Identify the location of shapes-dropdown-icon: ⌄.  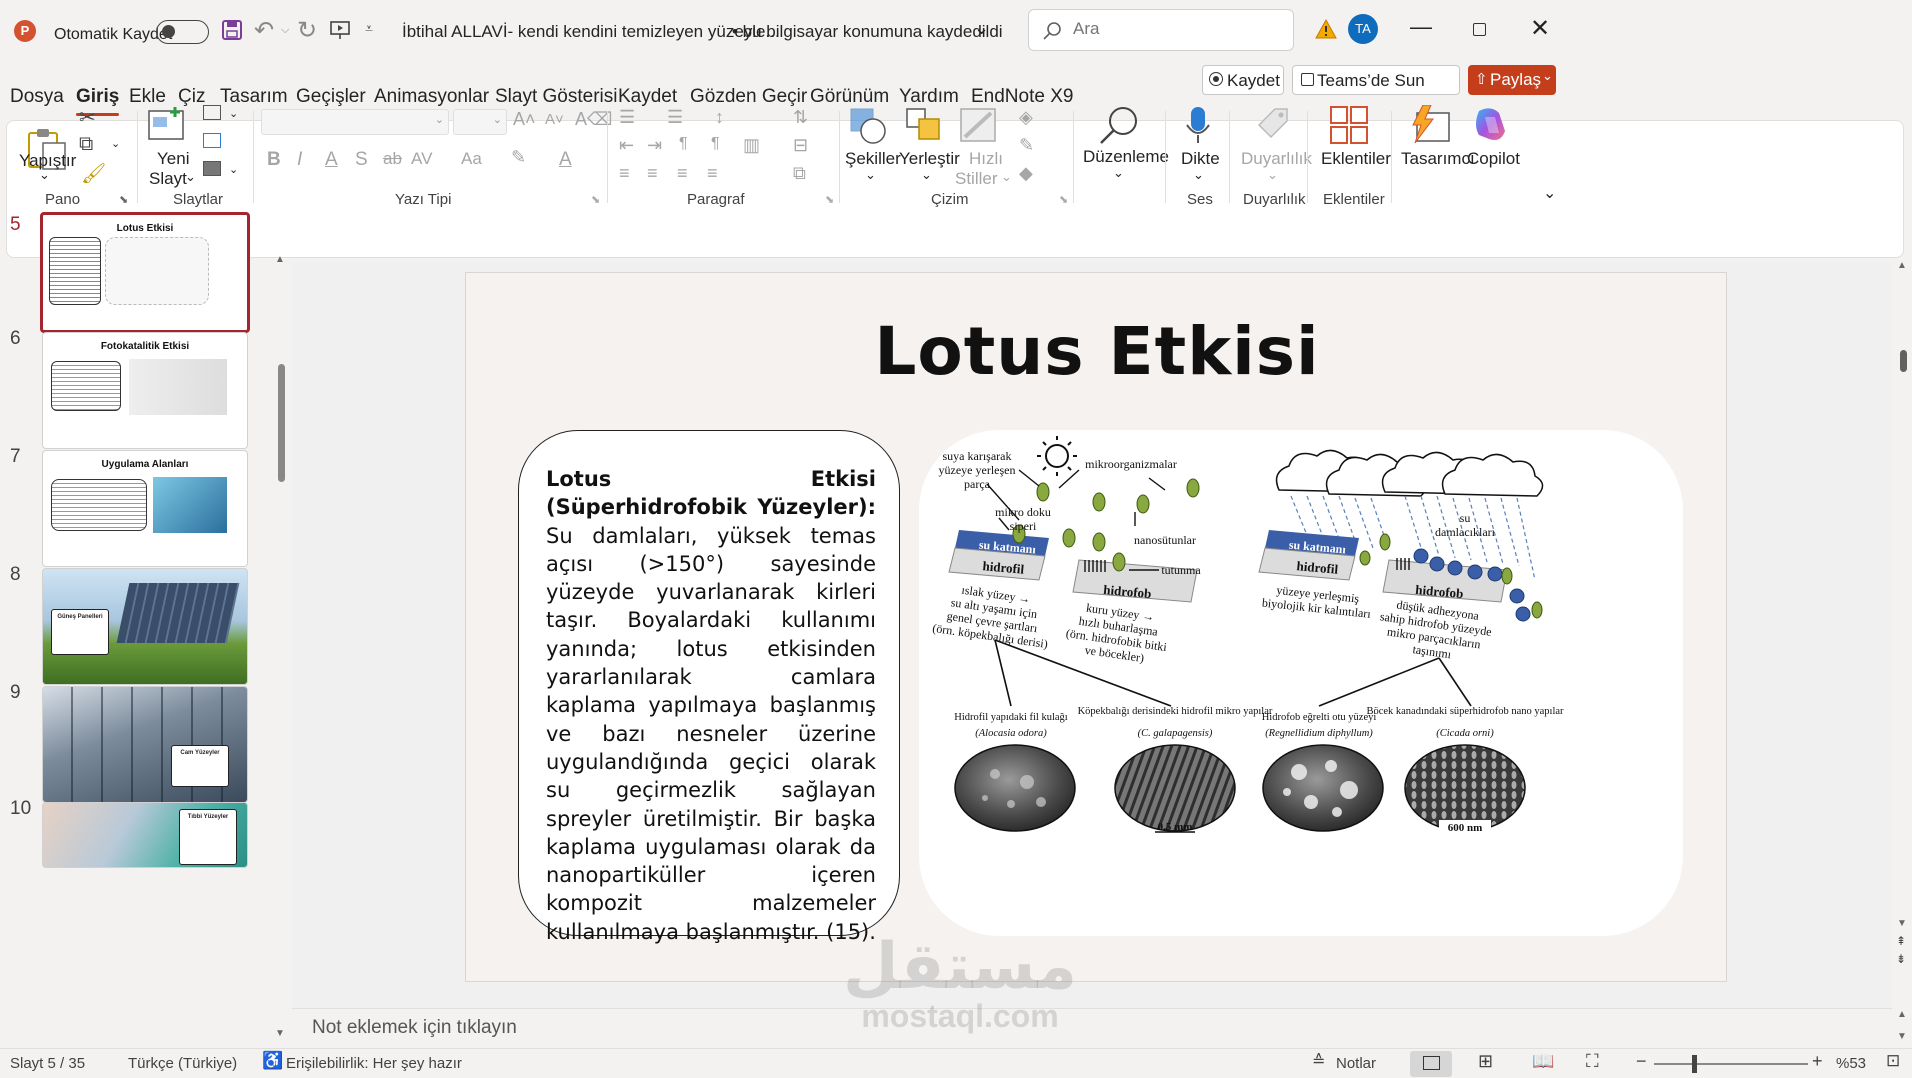
(870, 175).